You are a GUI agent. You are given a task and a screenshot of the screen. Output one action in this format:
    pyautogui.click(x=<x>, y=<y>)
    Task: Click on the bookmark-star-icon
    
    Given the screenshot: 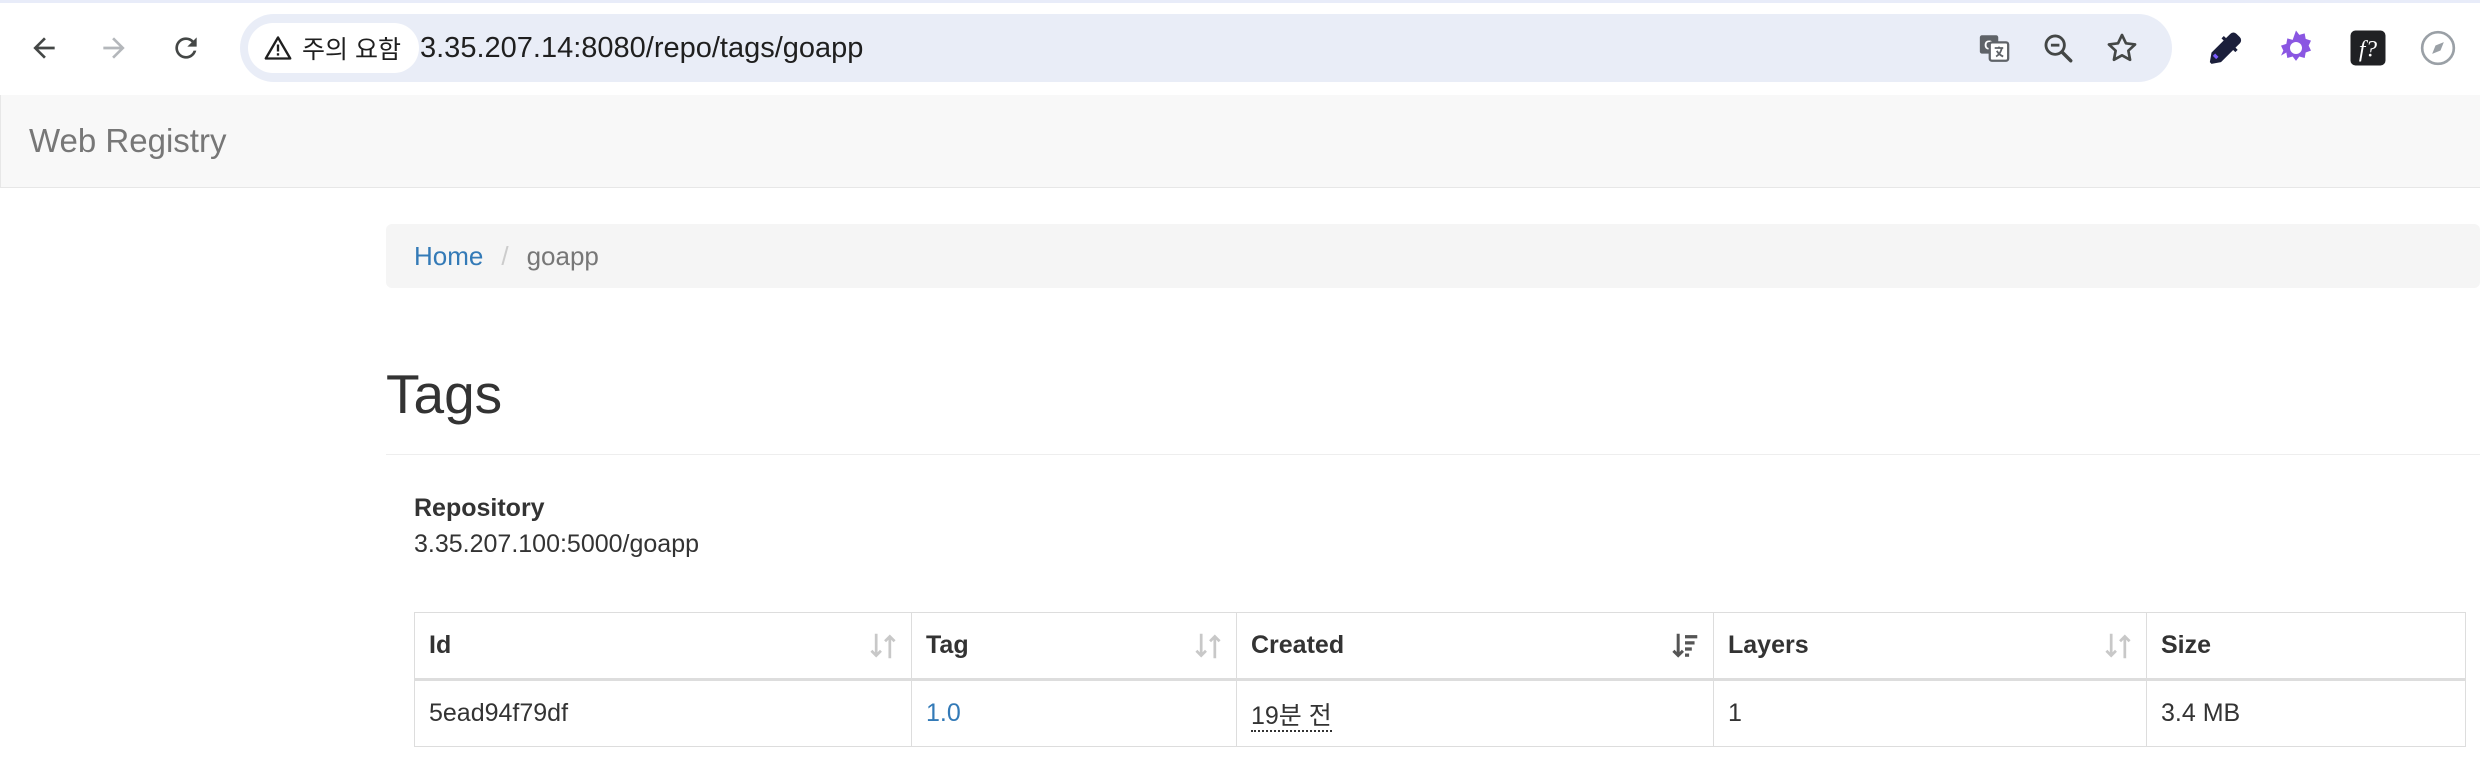 What is the action you would take?
    pyautogui.click(x=2122, y=48)
    